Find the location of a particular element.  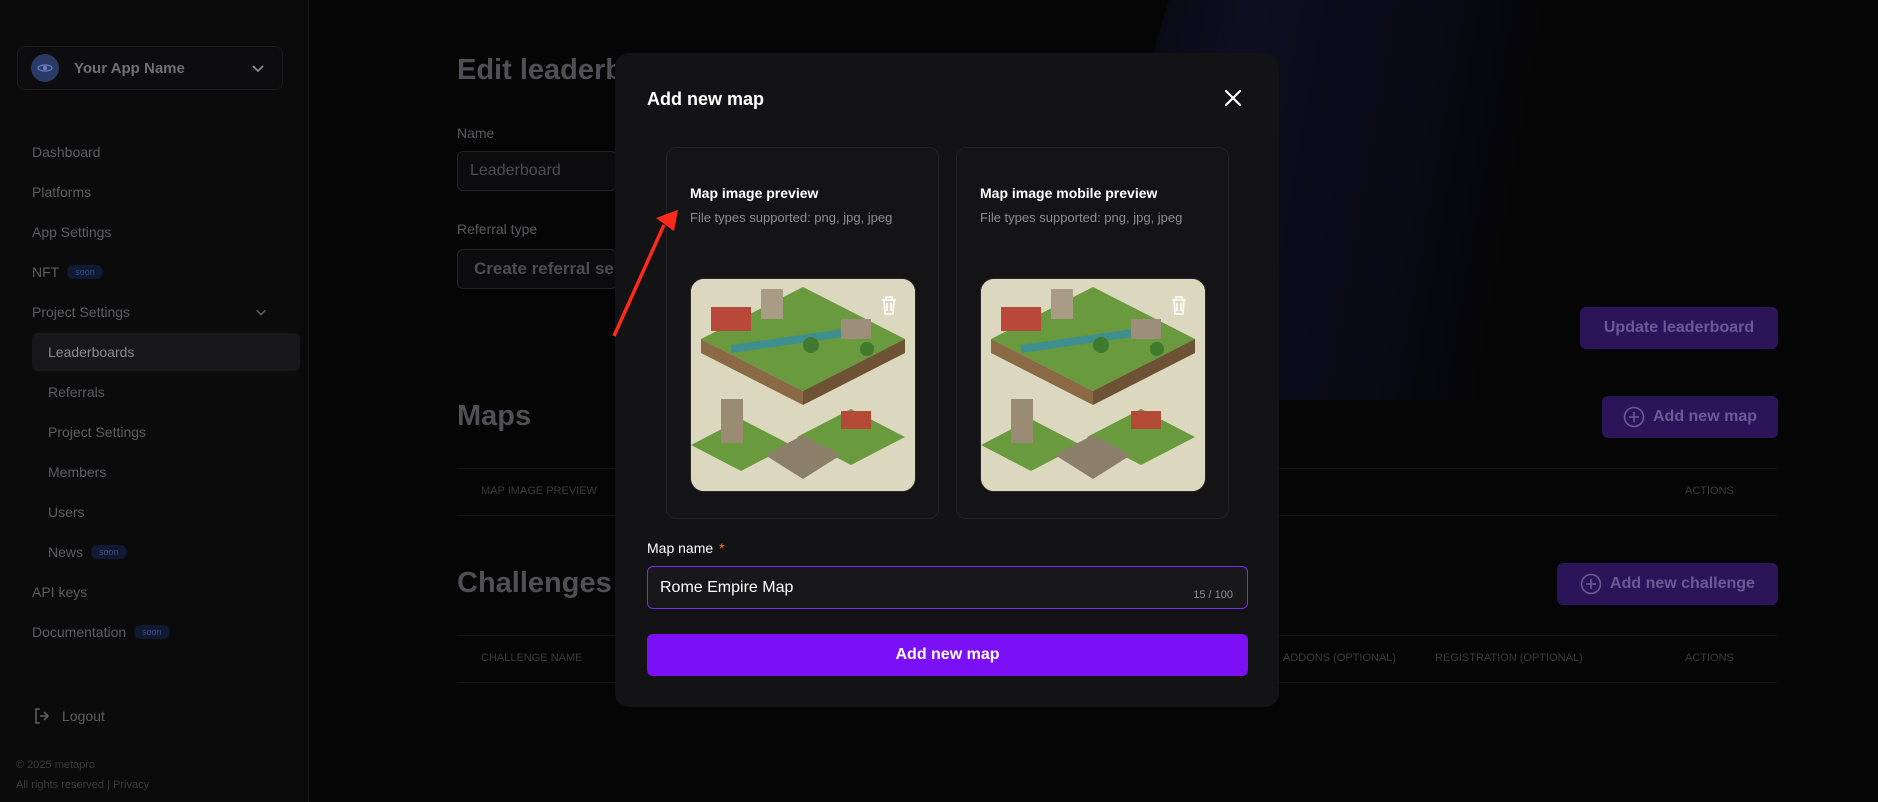

logout-label: Logout is located at coordinates (83, 716).